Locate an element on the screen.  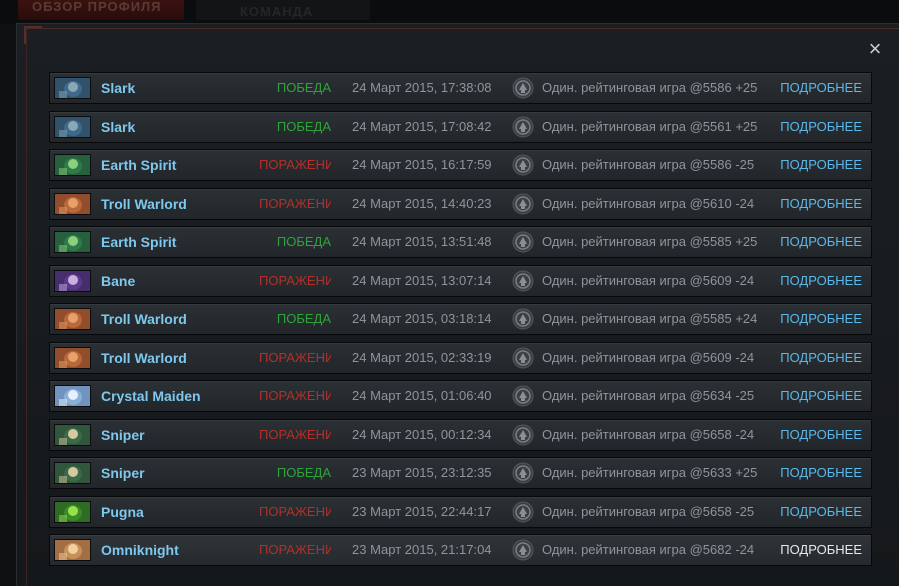
frame-border-top is located at coordinates (462, 28).